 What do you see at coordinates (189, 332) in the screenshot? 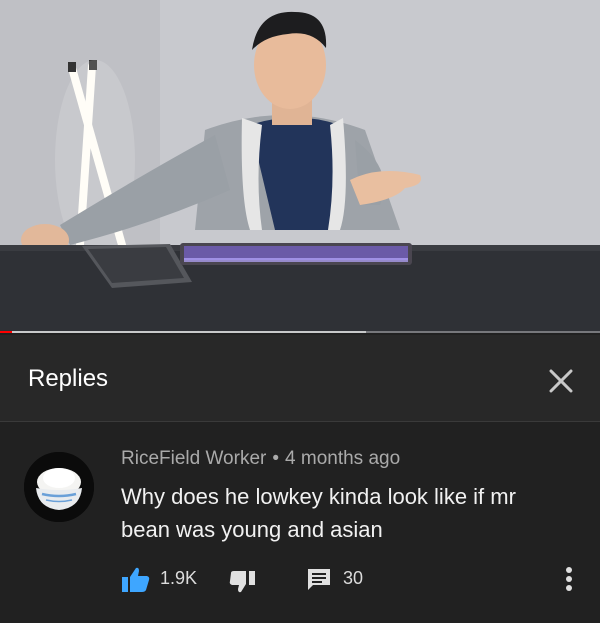
I see `progress-buffered` at bounding box center [189, 332].